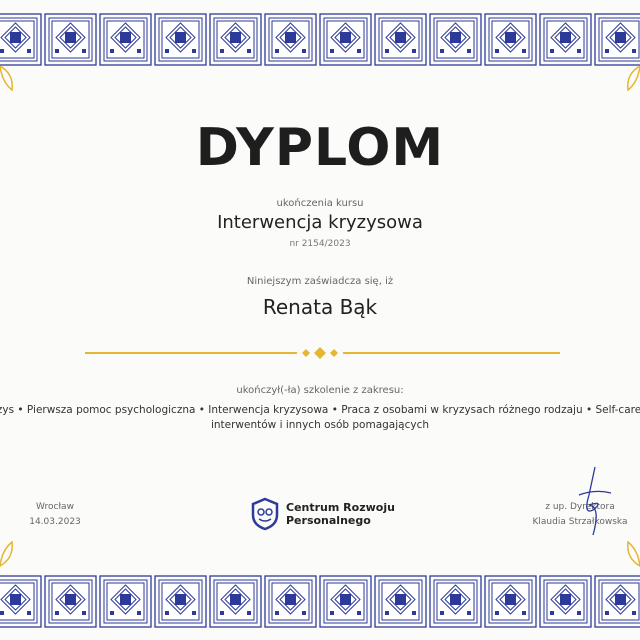 The height and width of the screenshot is (640, 640). I want to click on diploma-subtitle: ukończenia kursu, so click(320, 203).